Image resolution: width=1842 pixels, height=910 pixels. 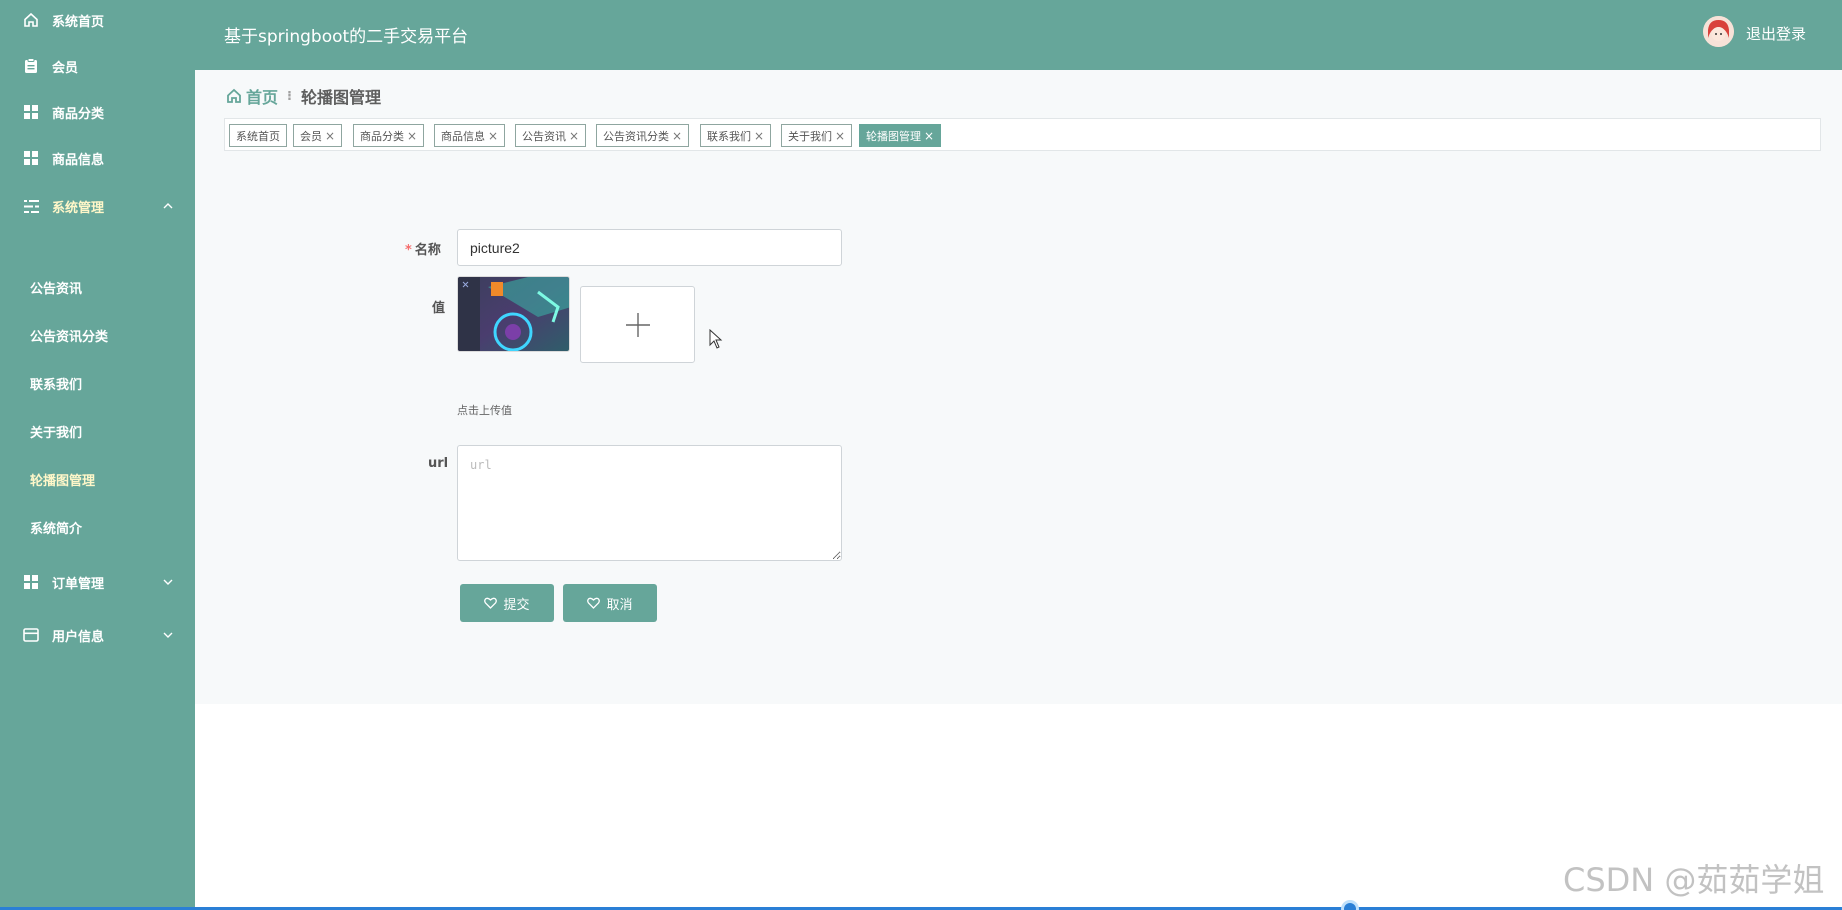 What do you see at coordinates (340, 97) in the screenshot?
I see `breadcrumb-current: 轮播图管理` at bounding box center [340, 97].